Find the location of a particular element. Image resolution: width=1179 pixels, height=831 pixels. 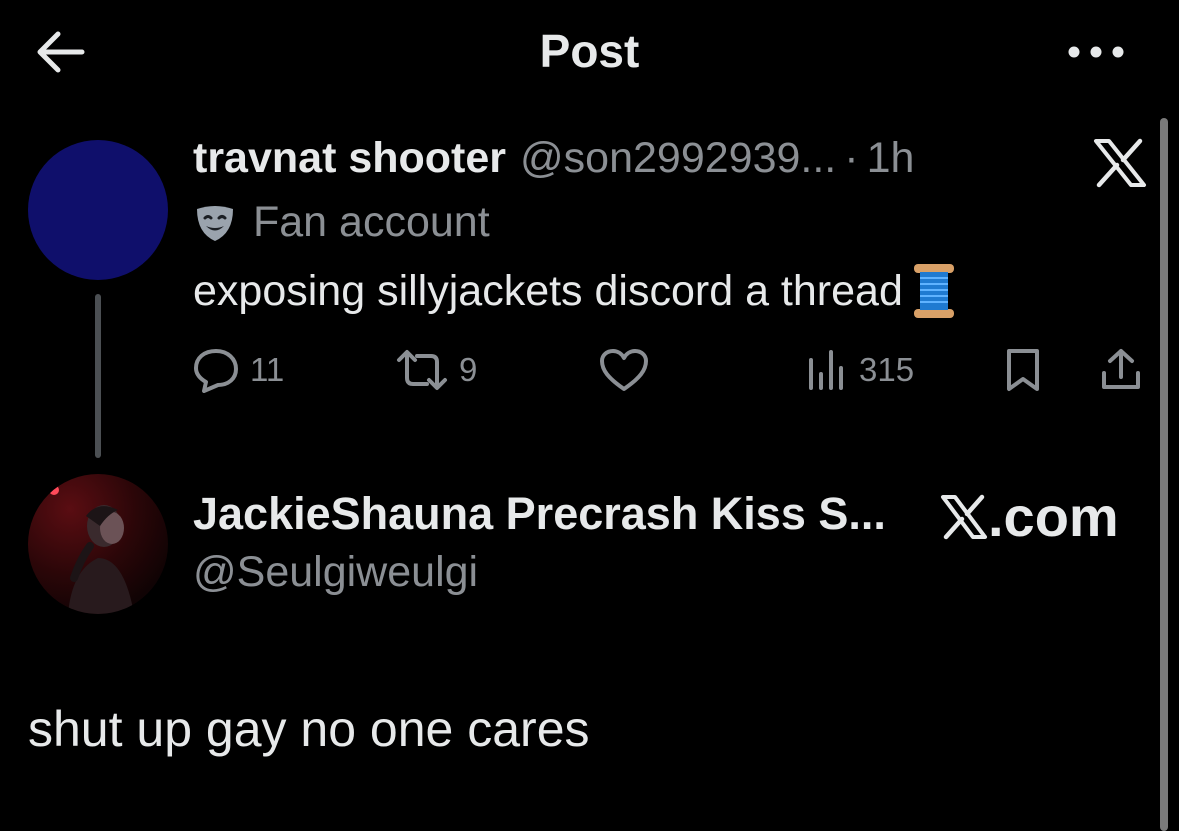

bookmark-button is located at coordinates (1023, 370).